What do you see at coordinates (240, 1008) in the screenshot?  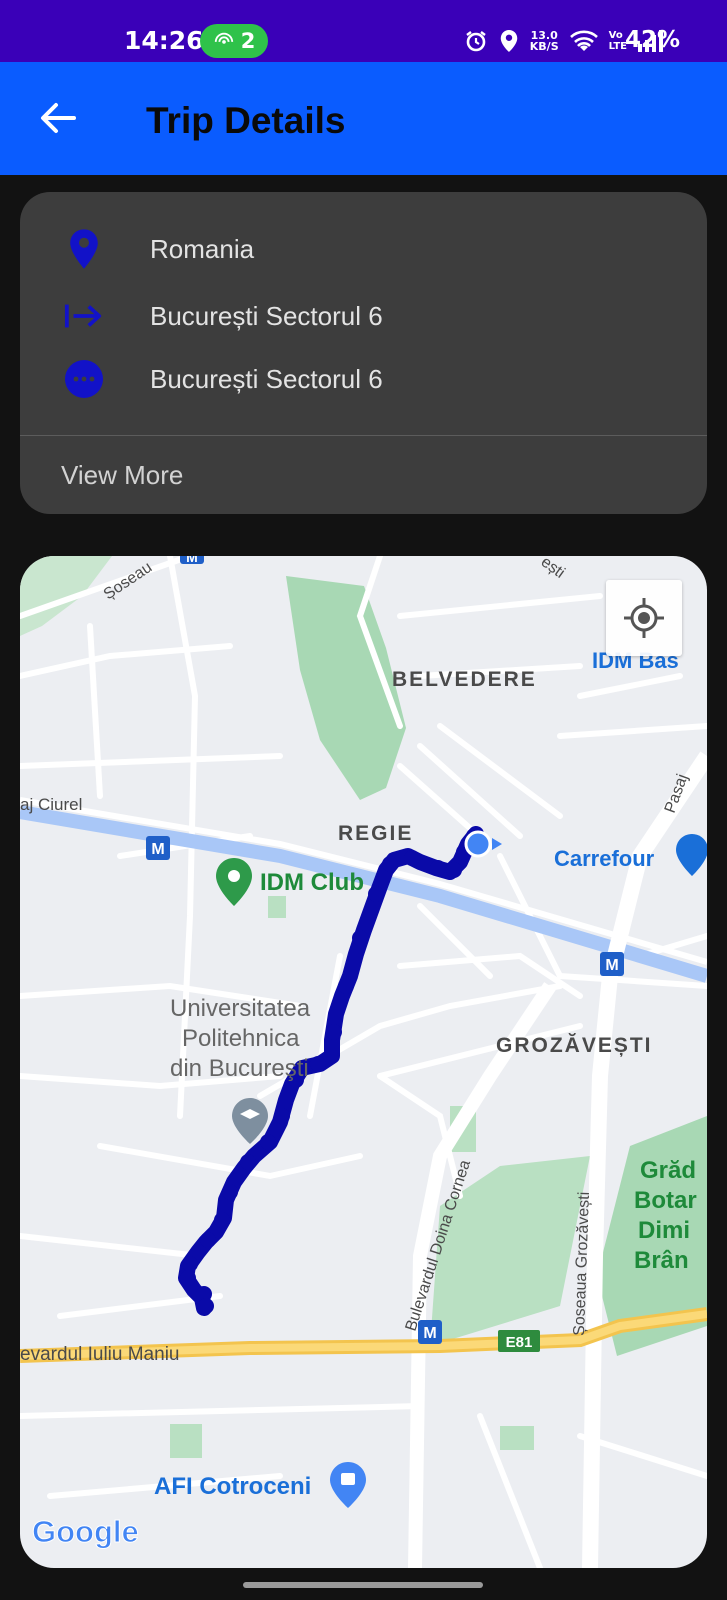 I see `label-univ-1: Universitatea` at bounding box center [240, 1008].